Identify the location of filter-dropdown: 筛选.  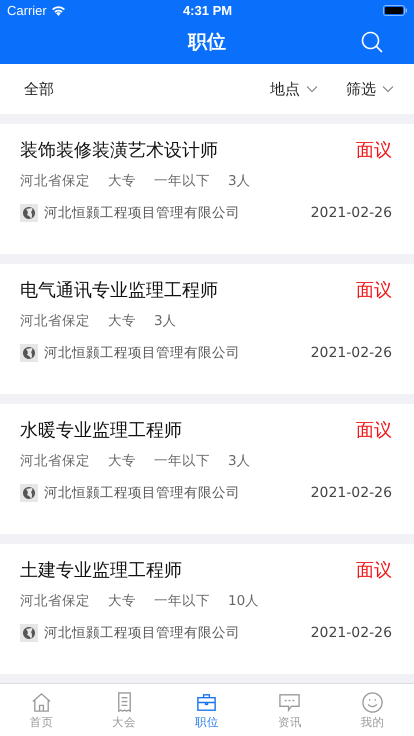
(370, 89).